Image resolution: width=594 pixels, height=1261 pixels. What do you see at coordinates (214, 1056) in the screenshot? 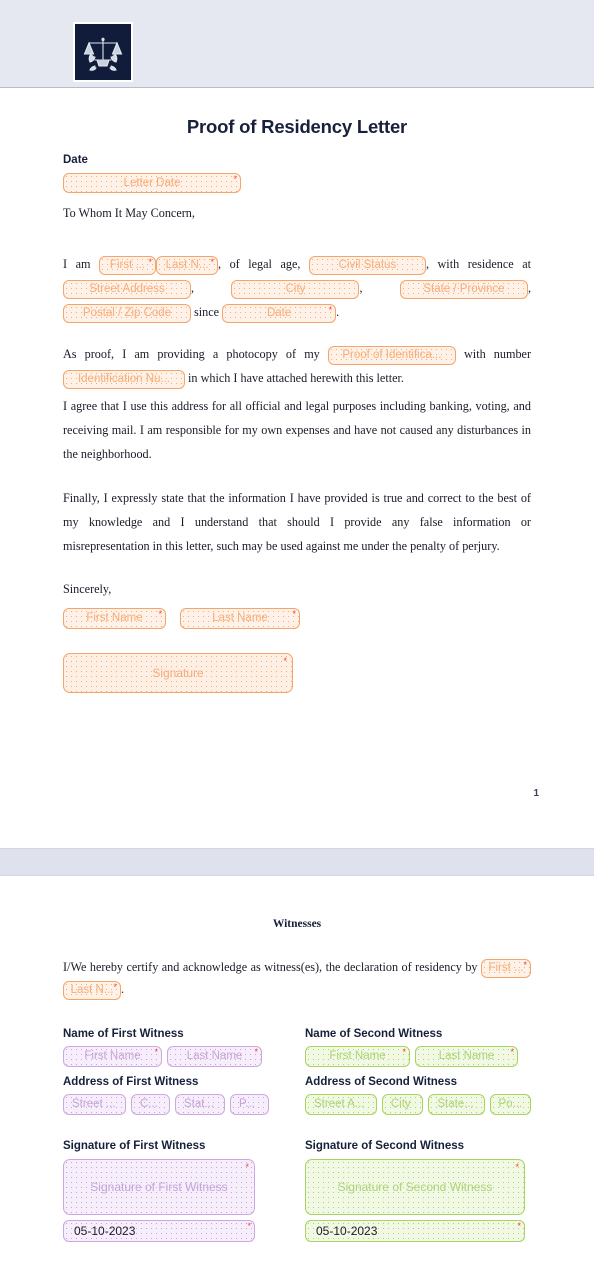
I see `first-witness-last-name-field: Last Name *` at bounding box center [214, 1056].